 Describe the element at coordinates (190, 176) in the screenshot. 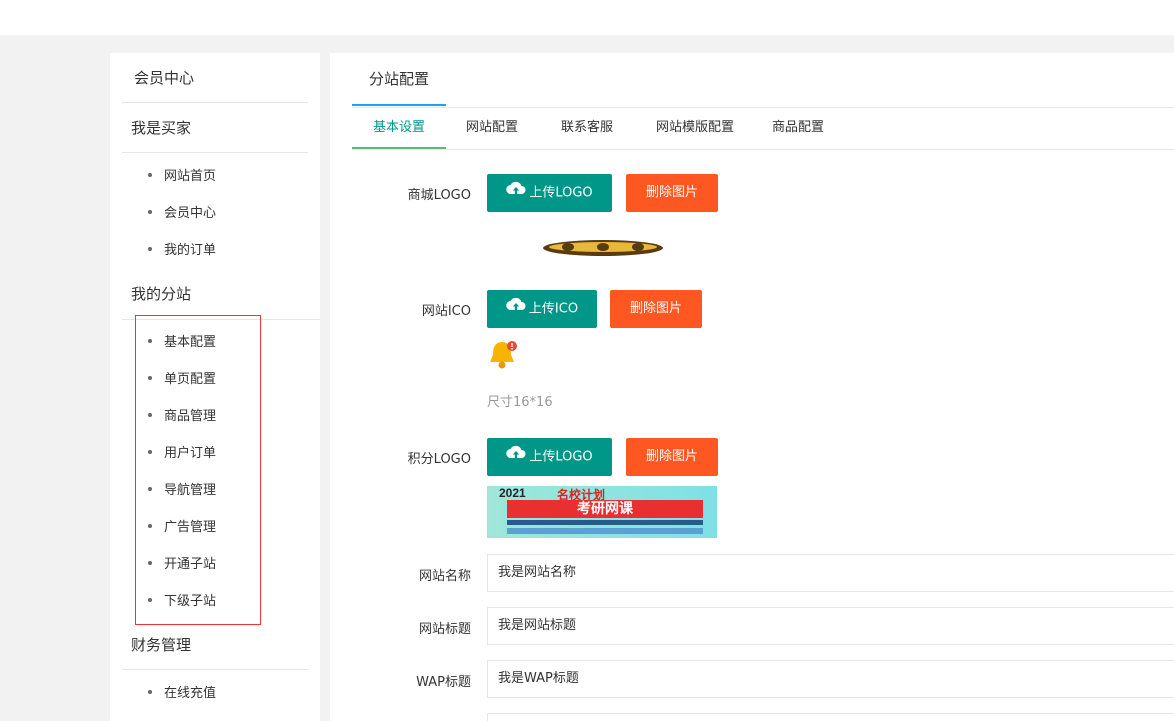

I see `sidebar-item-label: 网站首页` at that location.